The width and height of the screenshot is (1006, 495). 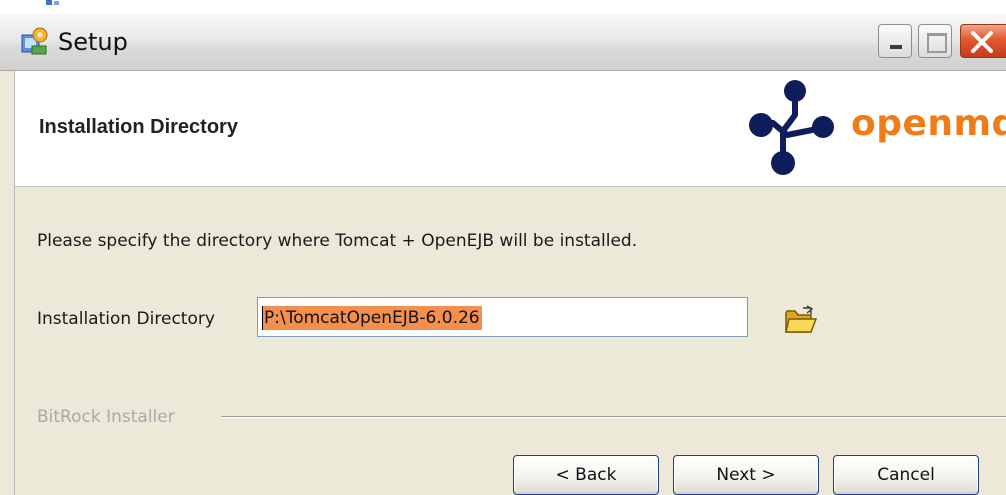 What do you see at coordinates (34, 41) in the screenshot?
I see `setup-icon` at bounding box center [34, 41].